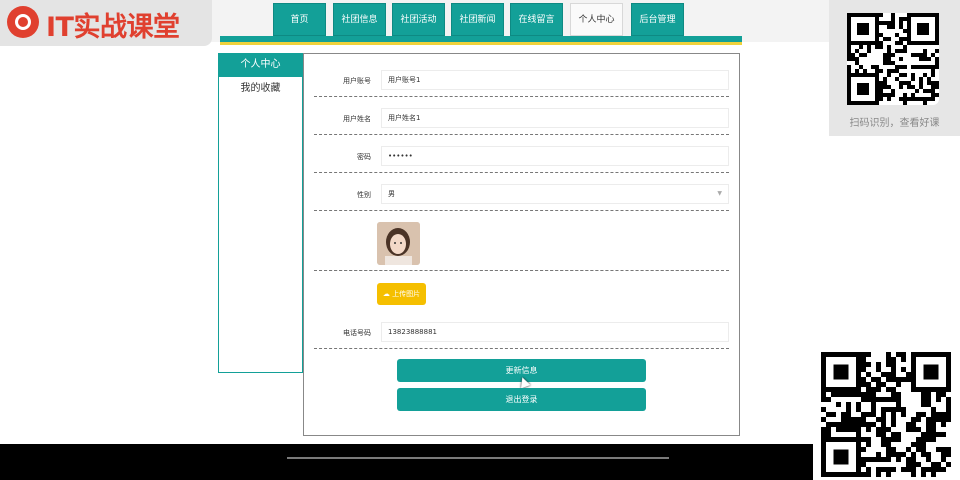 This screenshot has width=960, height=480. I want to click on qr-code-bottom, so click(886, 412).